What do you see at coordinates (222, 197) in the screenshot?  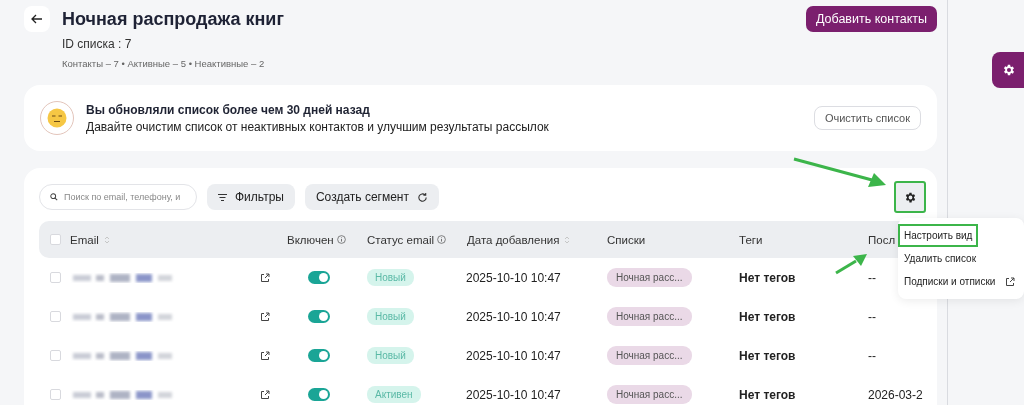 I see `filter-icon` at bounding box center [222, 197].